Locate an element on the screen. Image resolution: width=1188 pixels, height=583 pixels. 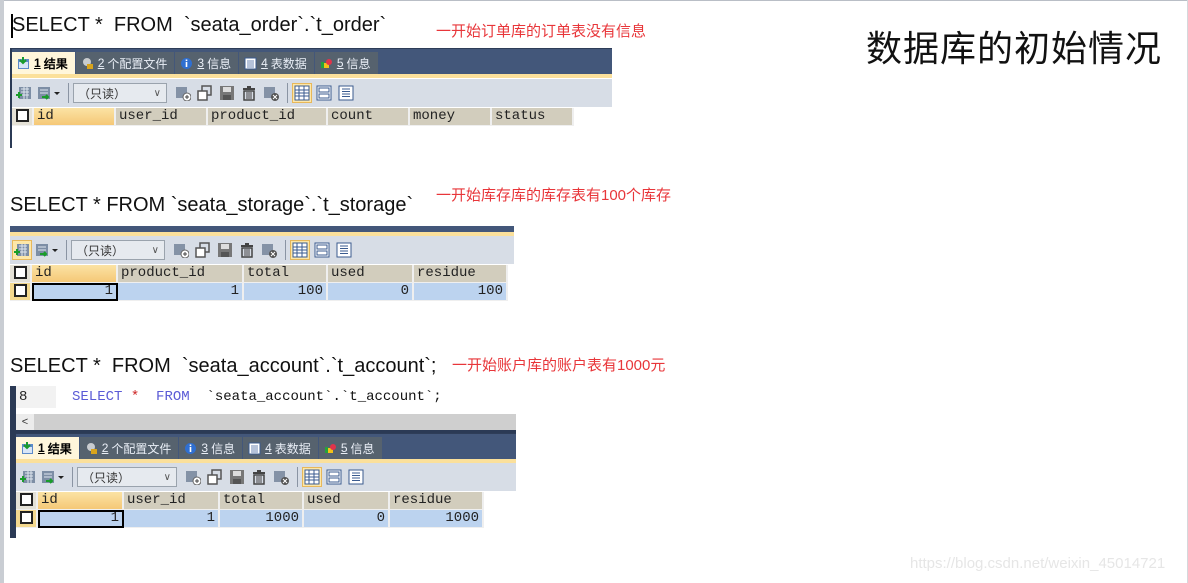
window-left-border is located at coordinates (2, 291).